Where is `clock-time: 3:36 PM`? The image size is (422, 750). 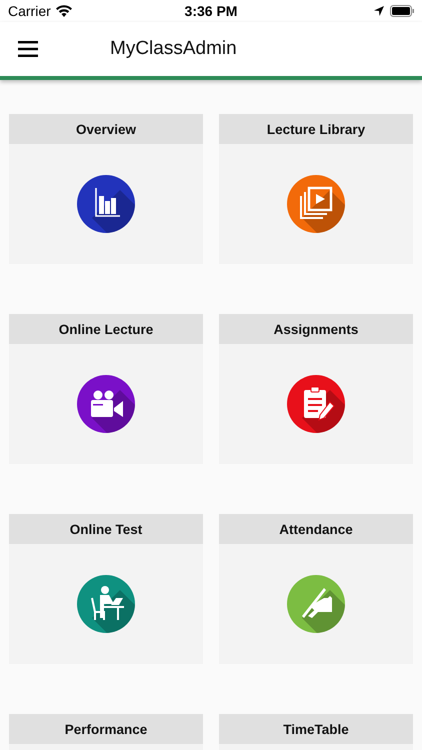
clock-time: 3:36 PM is located at coordinates (211, 11).